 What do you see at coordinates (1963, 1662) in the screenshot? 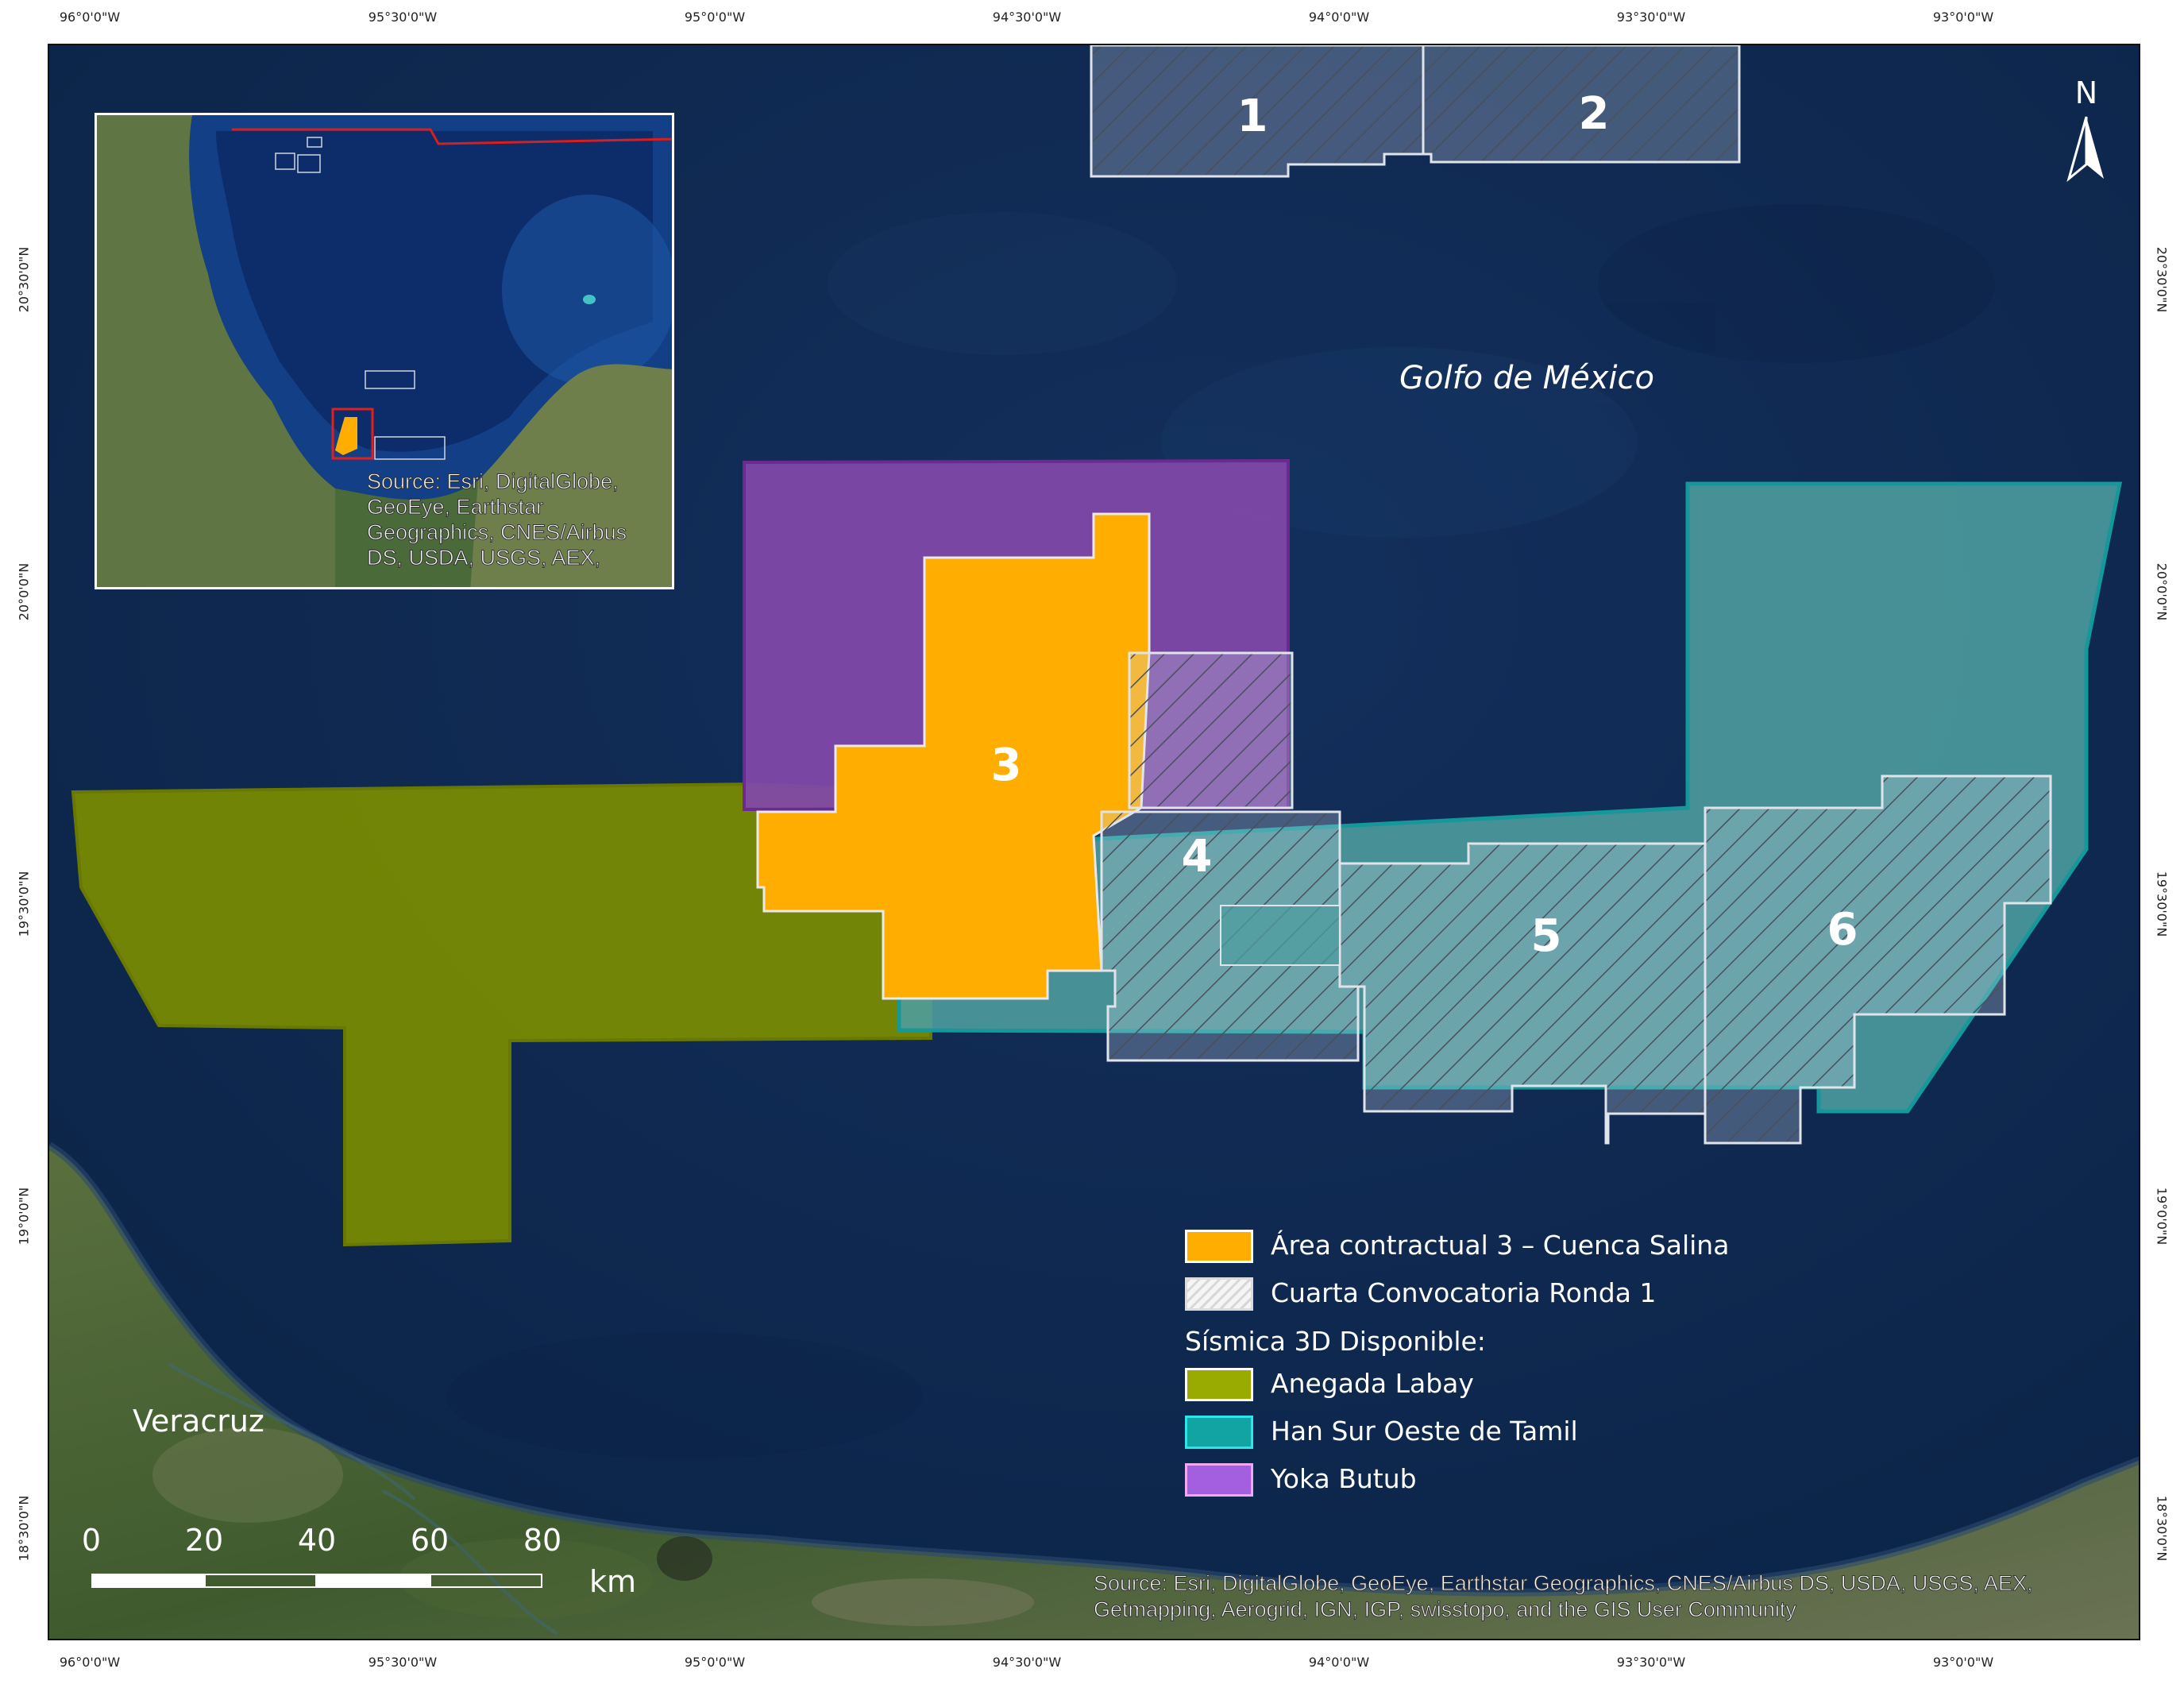
I see `graticule-bottom-label: 93°0'0"W` at bounding box center [1963, 1662].